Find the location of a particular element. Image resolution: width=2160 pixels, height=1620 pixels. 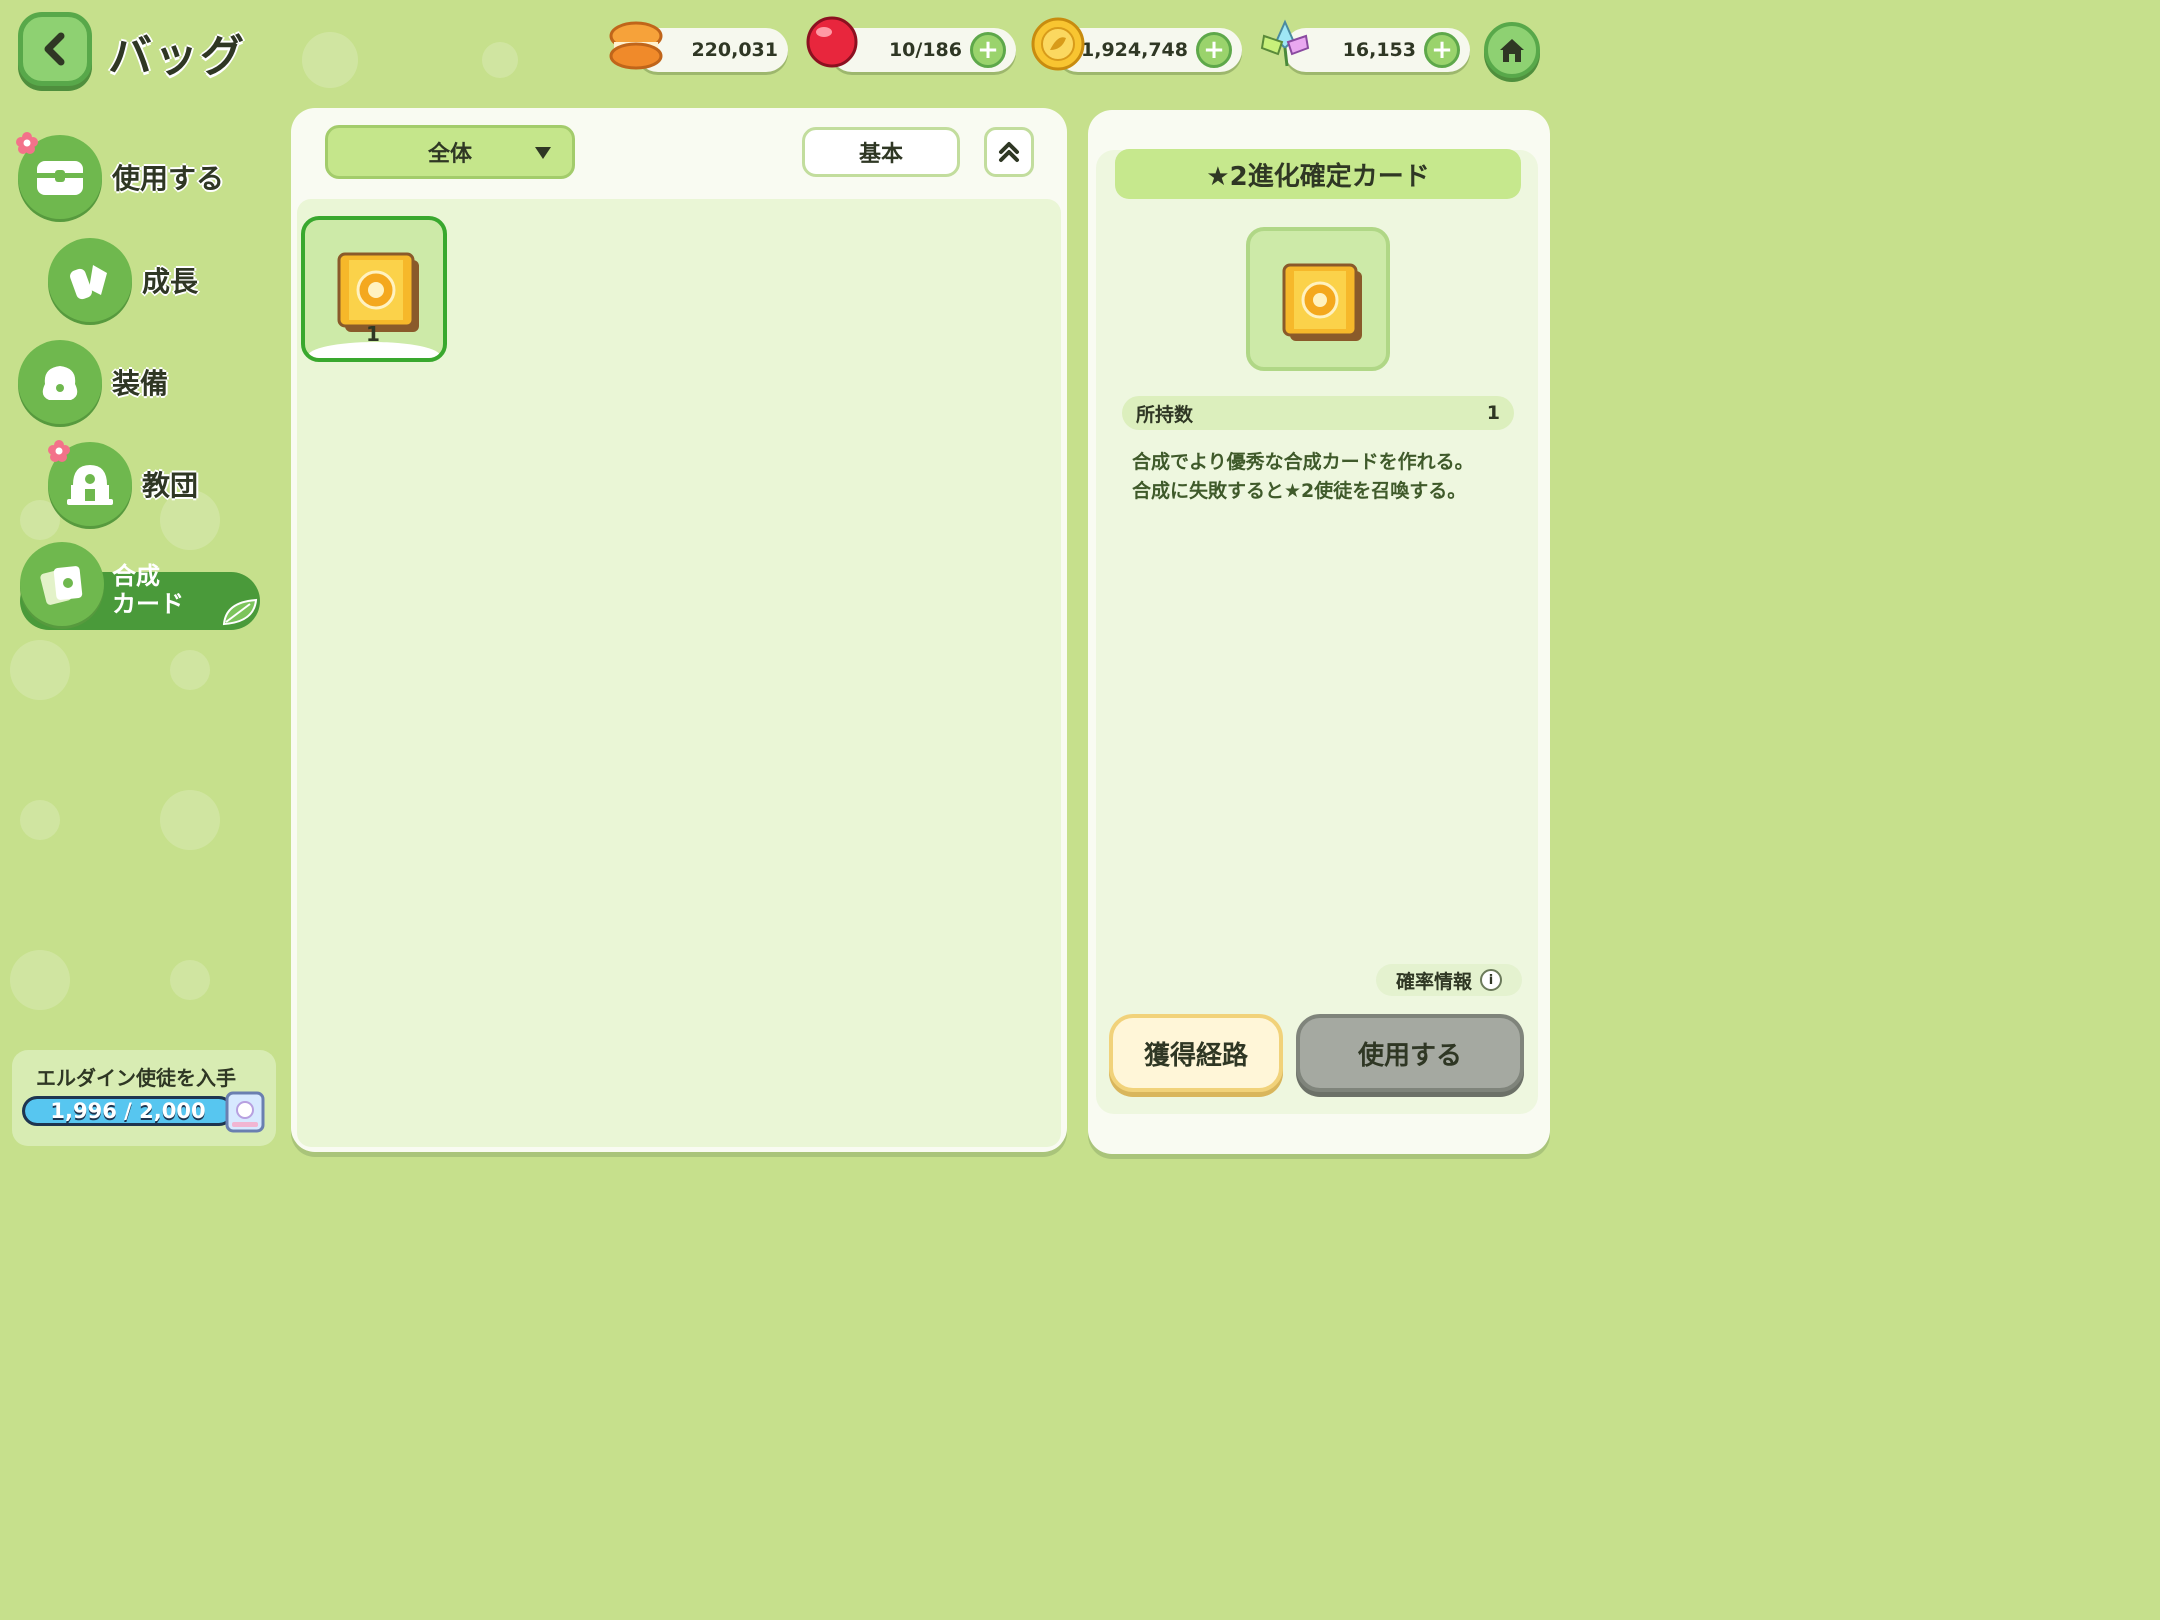

crystal-flower-icon is located at coordinates (1285, 43).